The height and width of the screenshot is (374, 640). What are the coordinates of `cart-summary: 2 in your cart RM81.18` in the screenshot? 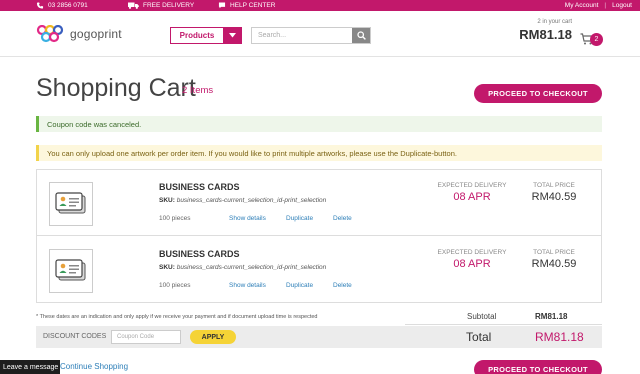 It's located at (545, 30).